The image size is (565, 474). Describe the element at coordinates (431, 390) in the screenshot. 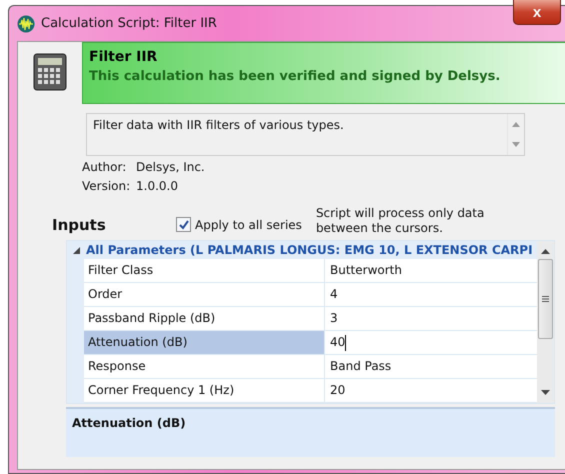

I see `property-value: 20` at that location.